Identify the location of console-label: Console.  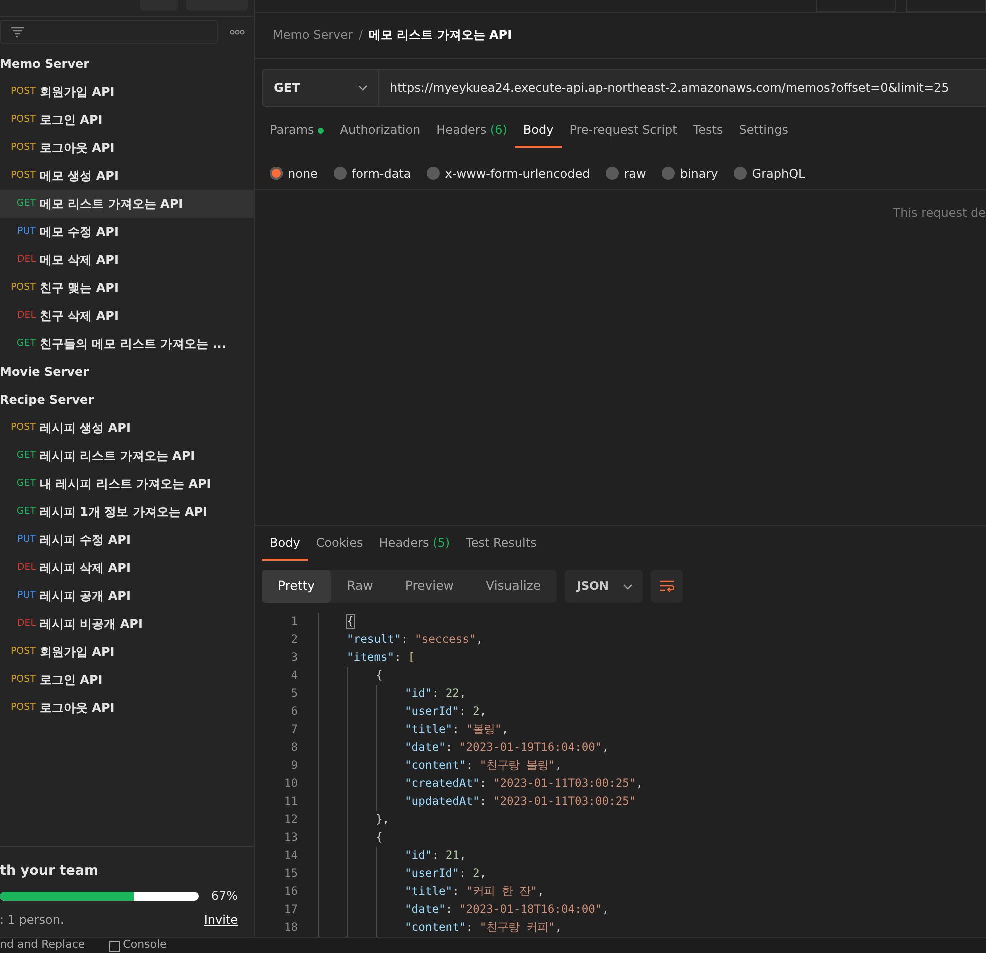
(145, 945).